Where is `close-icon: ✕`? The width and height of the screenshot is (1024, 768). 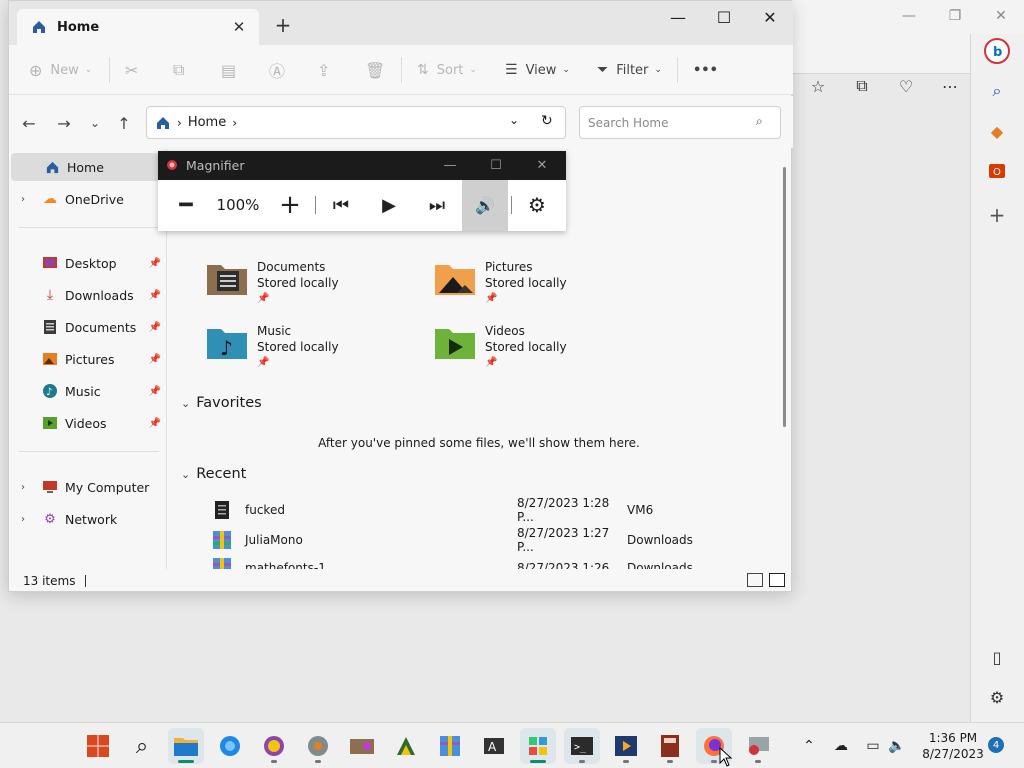 close-icon: ✕ is located at coordinates (239, 27).